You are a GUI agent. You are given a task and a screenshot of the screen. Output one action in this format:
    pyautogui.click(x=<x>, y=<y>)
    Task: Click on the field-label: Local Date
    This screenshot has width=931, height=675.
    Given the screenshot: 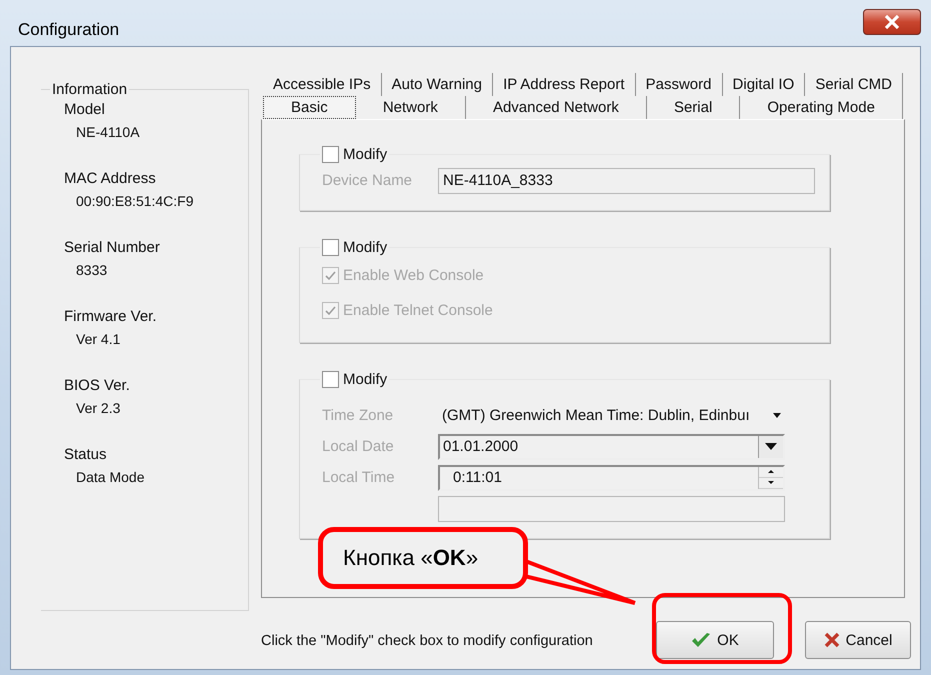 What is the action you would take?
    pyautogui.click(x=358, y=446)
    